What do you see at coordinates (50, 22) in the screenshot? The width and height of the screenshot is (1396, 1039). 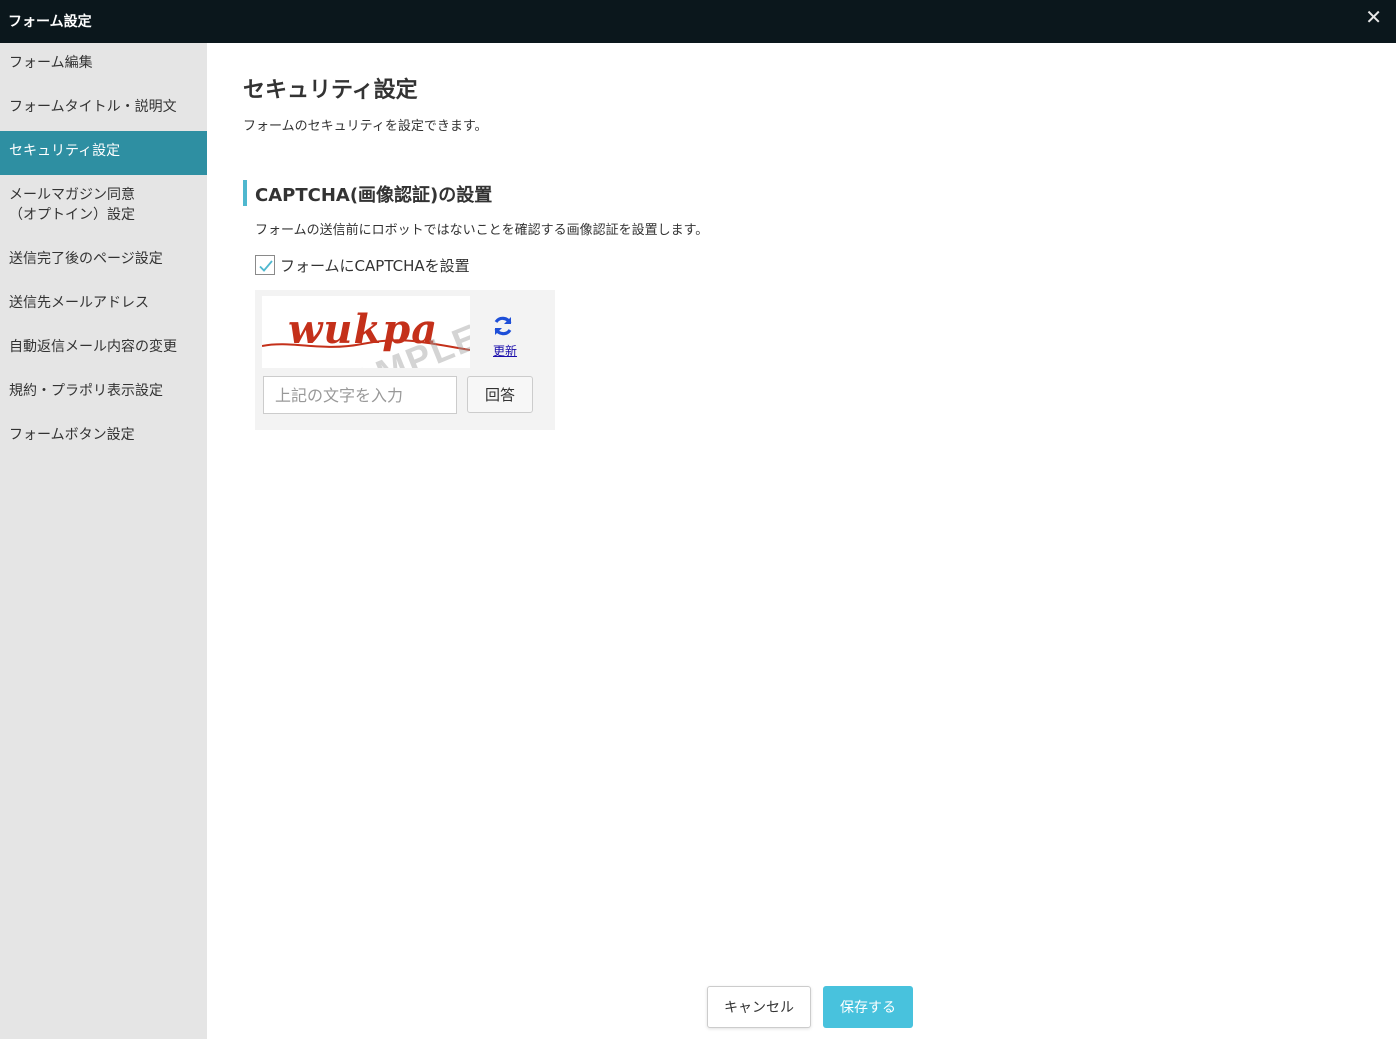 I see `window-title: フォーム設定` at bounding box center [50, 22].